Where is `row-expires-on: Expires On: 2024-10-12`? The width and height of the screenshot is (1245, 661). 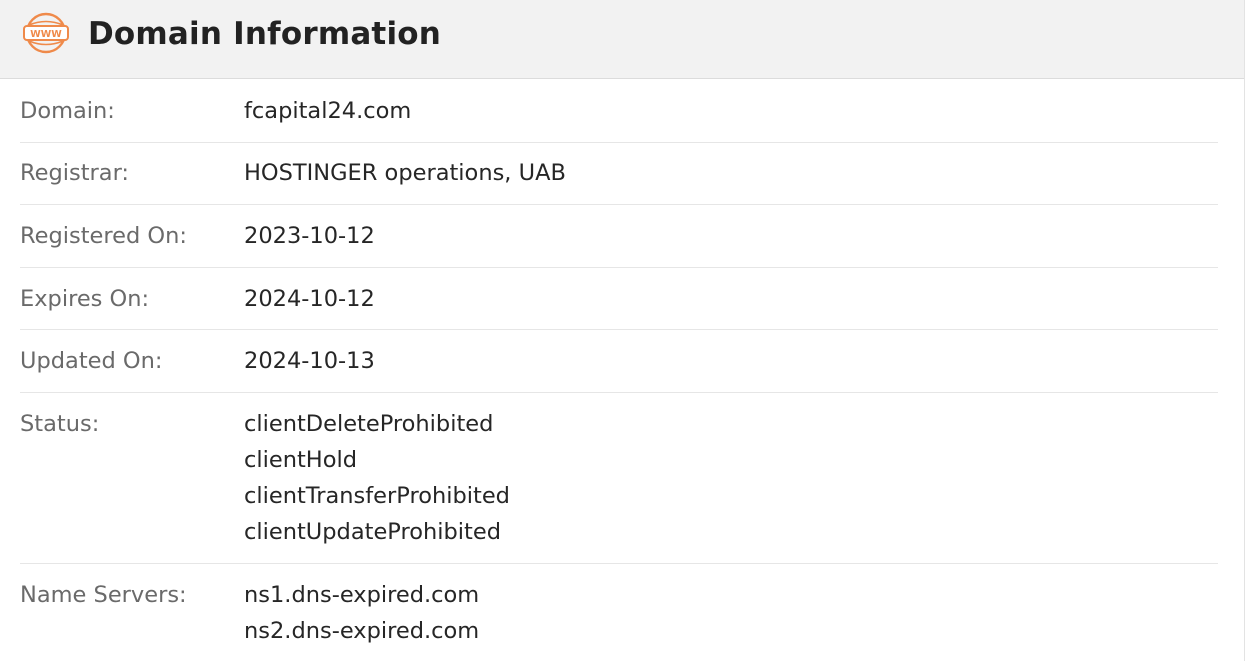
row-expires-on: Expires On: 2024-10-12 is located at coordinates (619, 299).